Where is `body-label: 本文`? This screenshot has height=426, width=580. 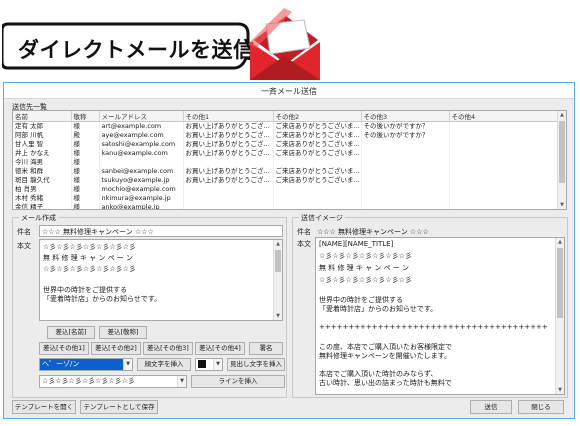 body-label: 本文 is located at coordinates (24, 246).